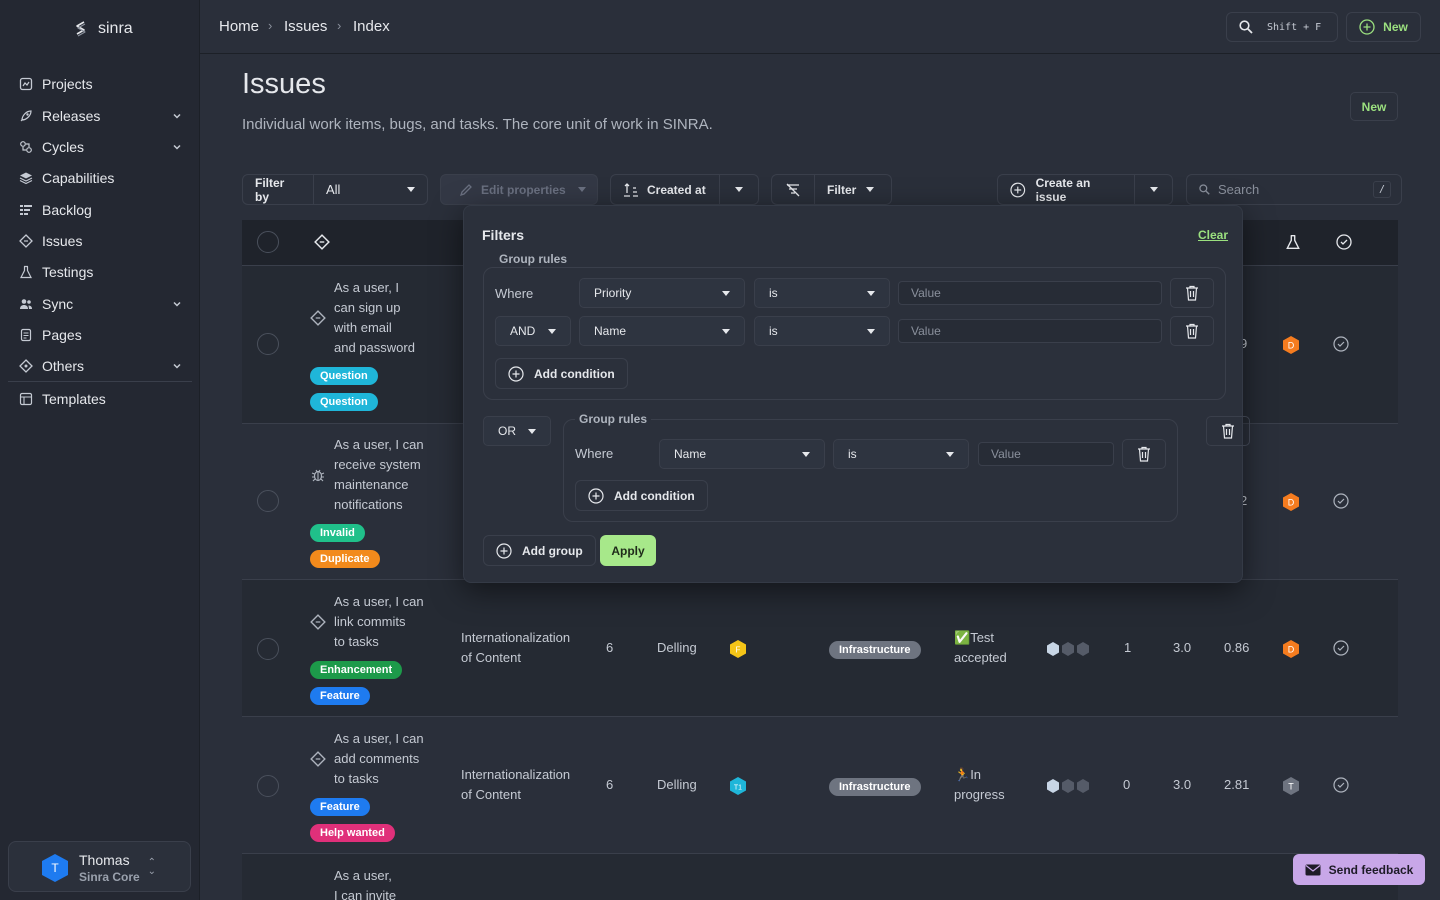 The image size is (1440, 900). I want to click on conjunction-select: AND, so click(533, 331).